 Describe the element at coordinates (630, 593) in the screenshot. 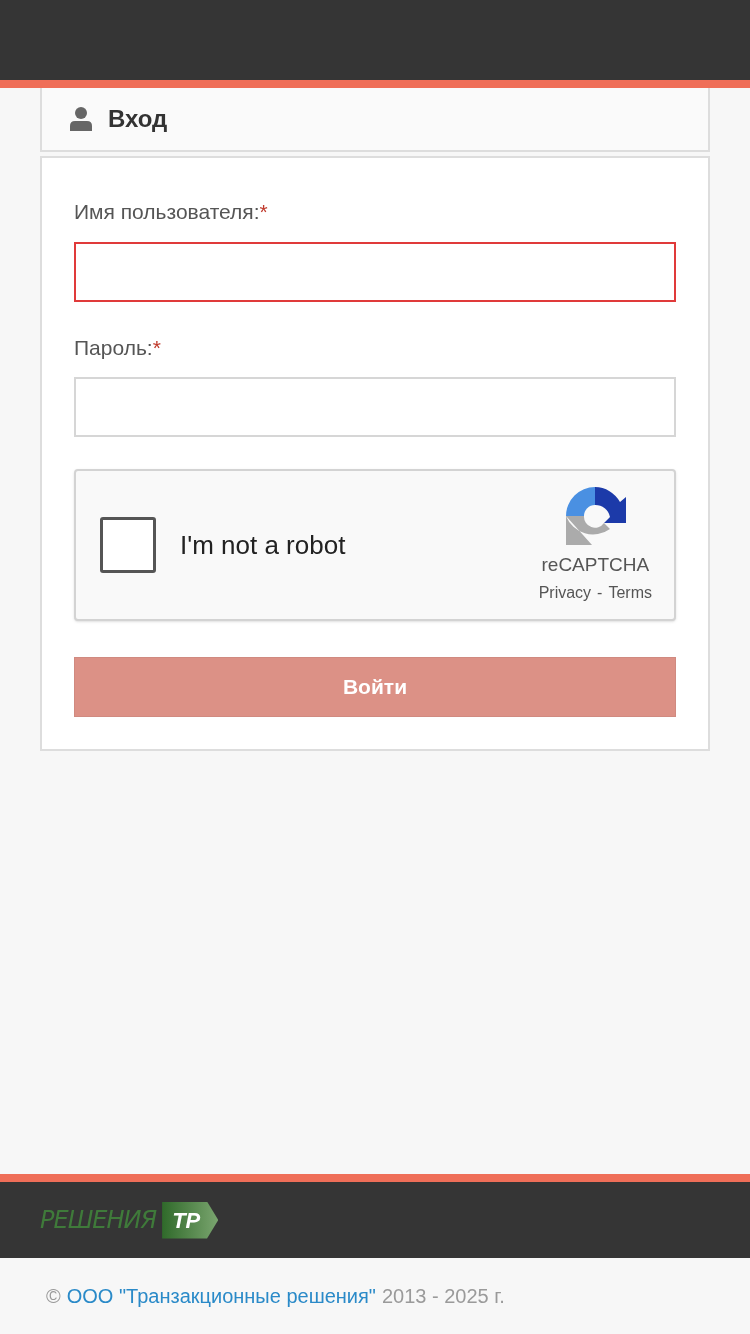

I see `terms-link: Terms` at that location.